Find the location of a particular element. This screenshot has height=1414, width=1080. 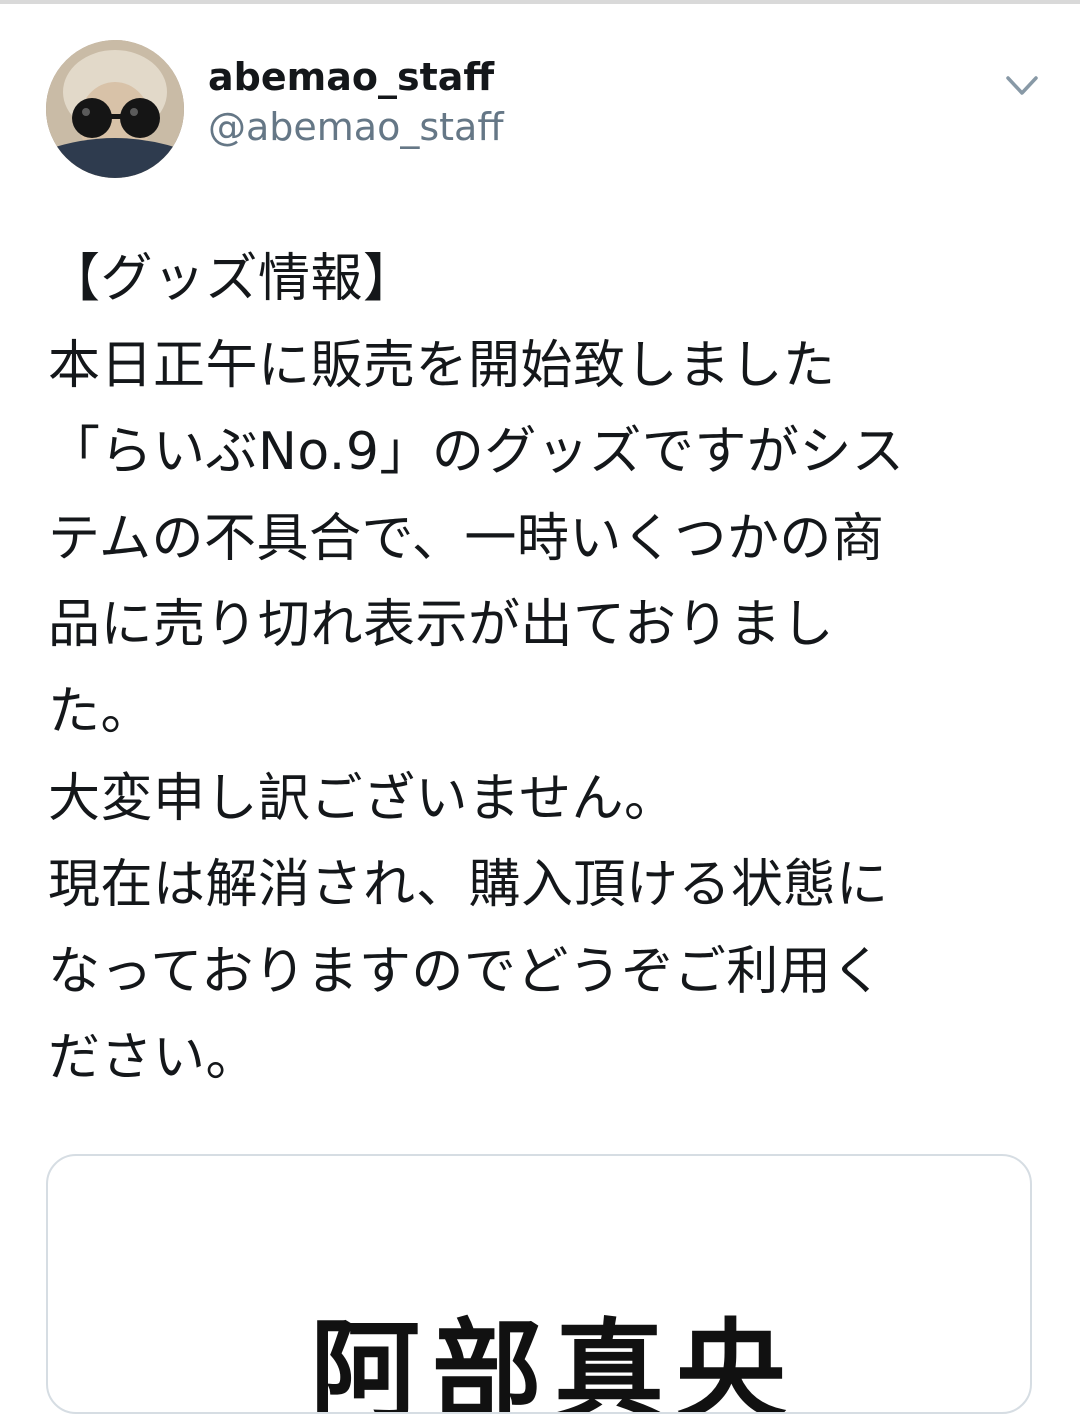

chevron-down-icon is located at coordinates (1022, 86).